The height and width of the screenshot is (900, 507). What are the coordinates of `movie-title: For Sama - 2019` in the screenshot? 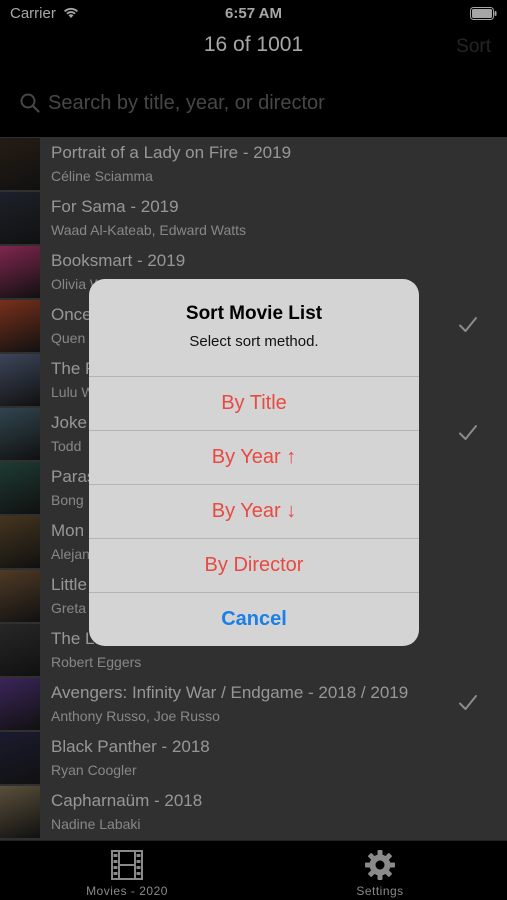 It's located at (115, 206).